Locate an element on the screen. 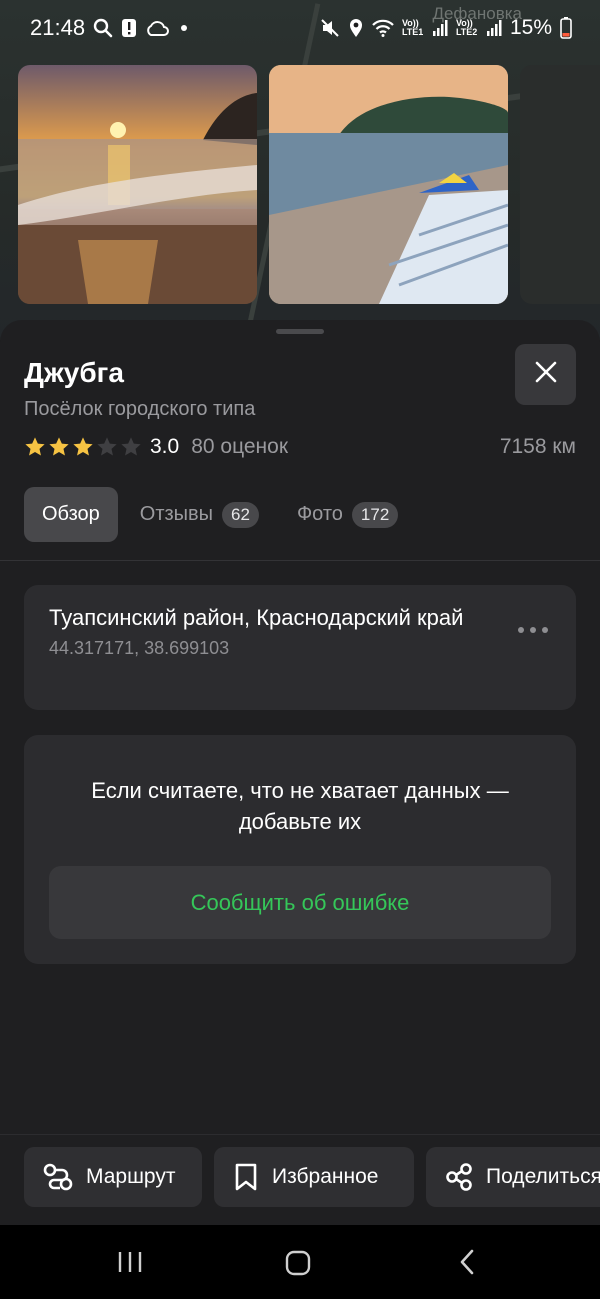  recent-apps-icon is located at coordinates (130, 1262).